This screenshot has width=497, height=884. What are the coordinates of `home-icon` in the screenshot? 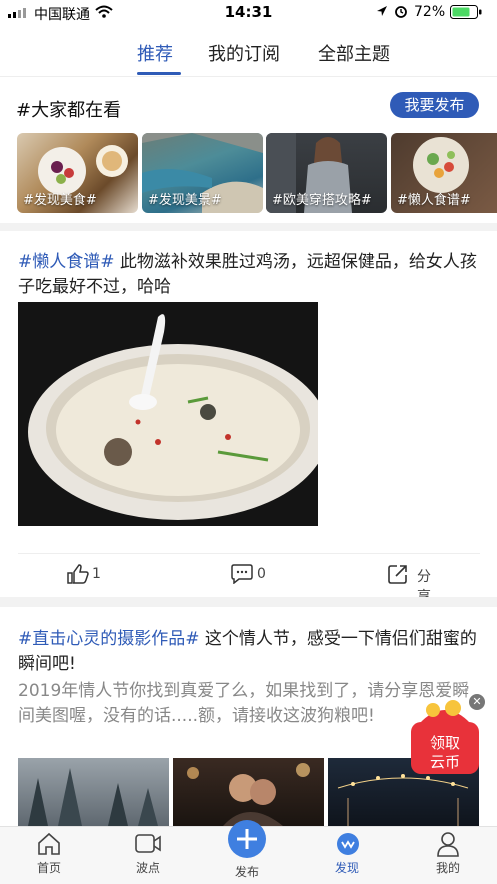 It's located at (49, 843).